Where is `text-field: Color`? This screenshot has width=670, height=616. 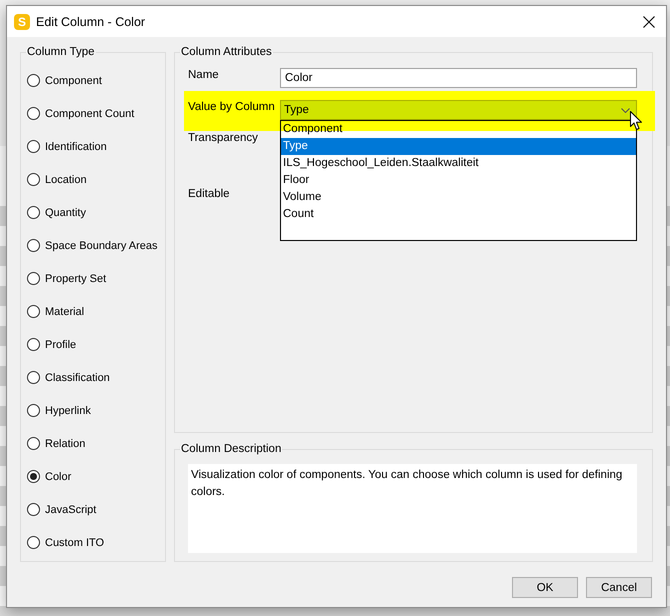 text-field: Color is located at coordinates (458, 78).